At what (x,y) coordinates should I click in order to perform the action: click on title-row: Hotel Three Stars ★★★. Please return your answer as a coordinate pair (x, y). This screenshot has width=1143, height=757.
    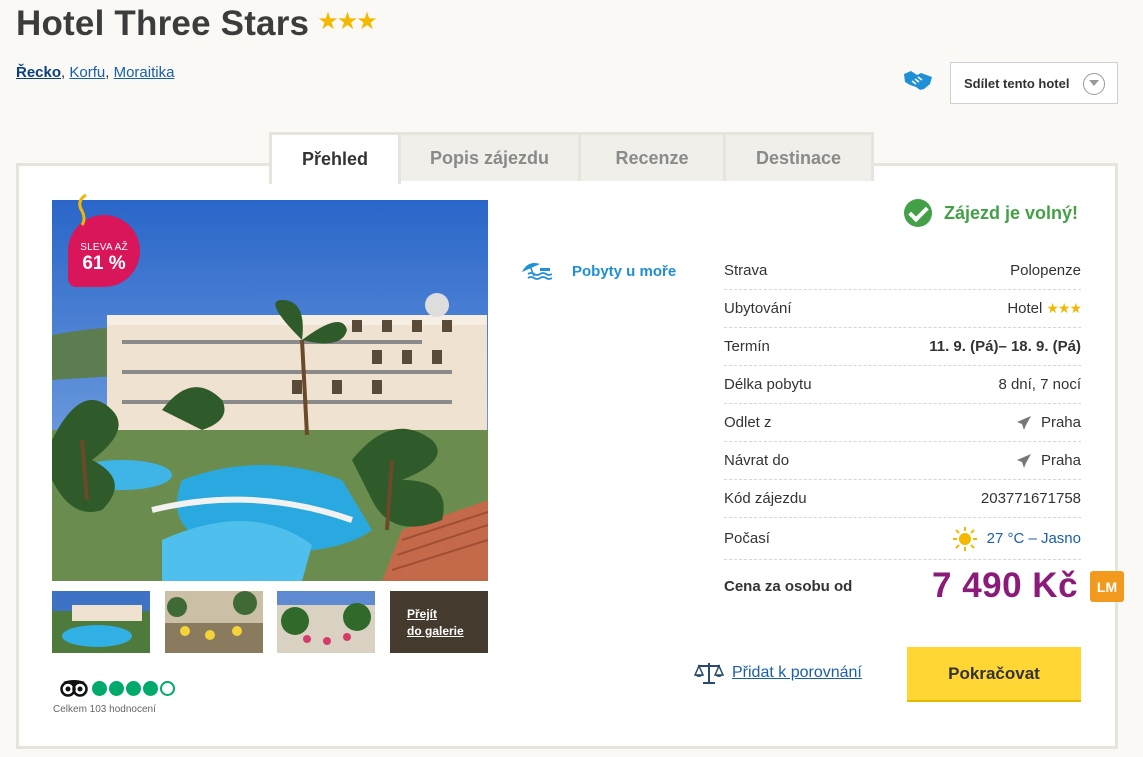
    Looking at the image, I should click on (197, 24).